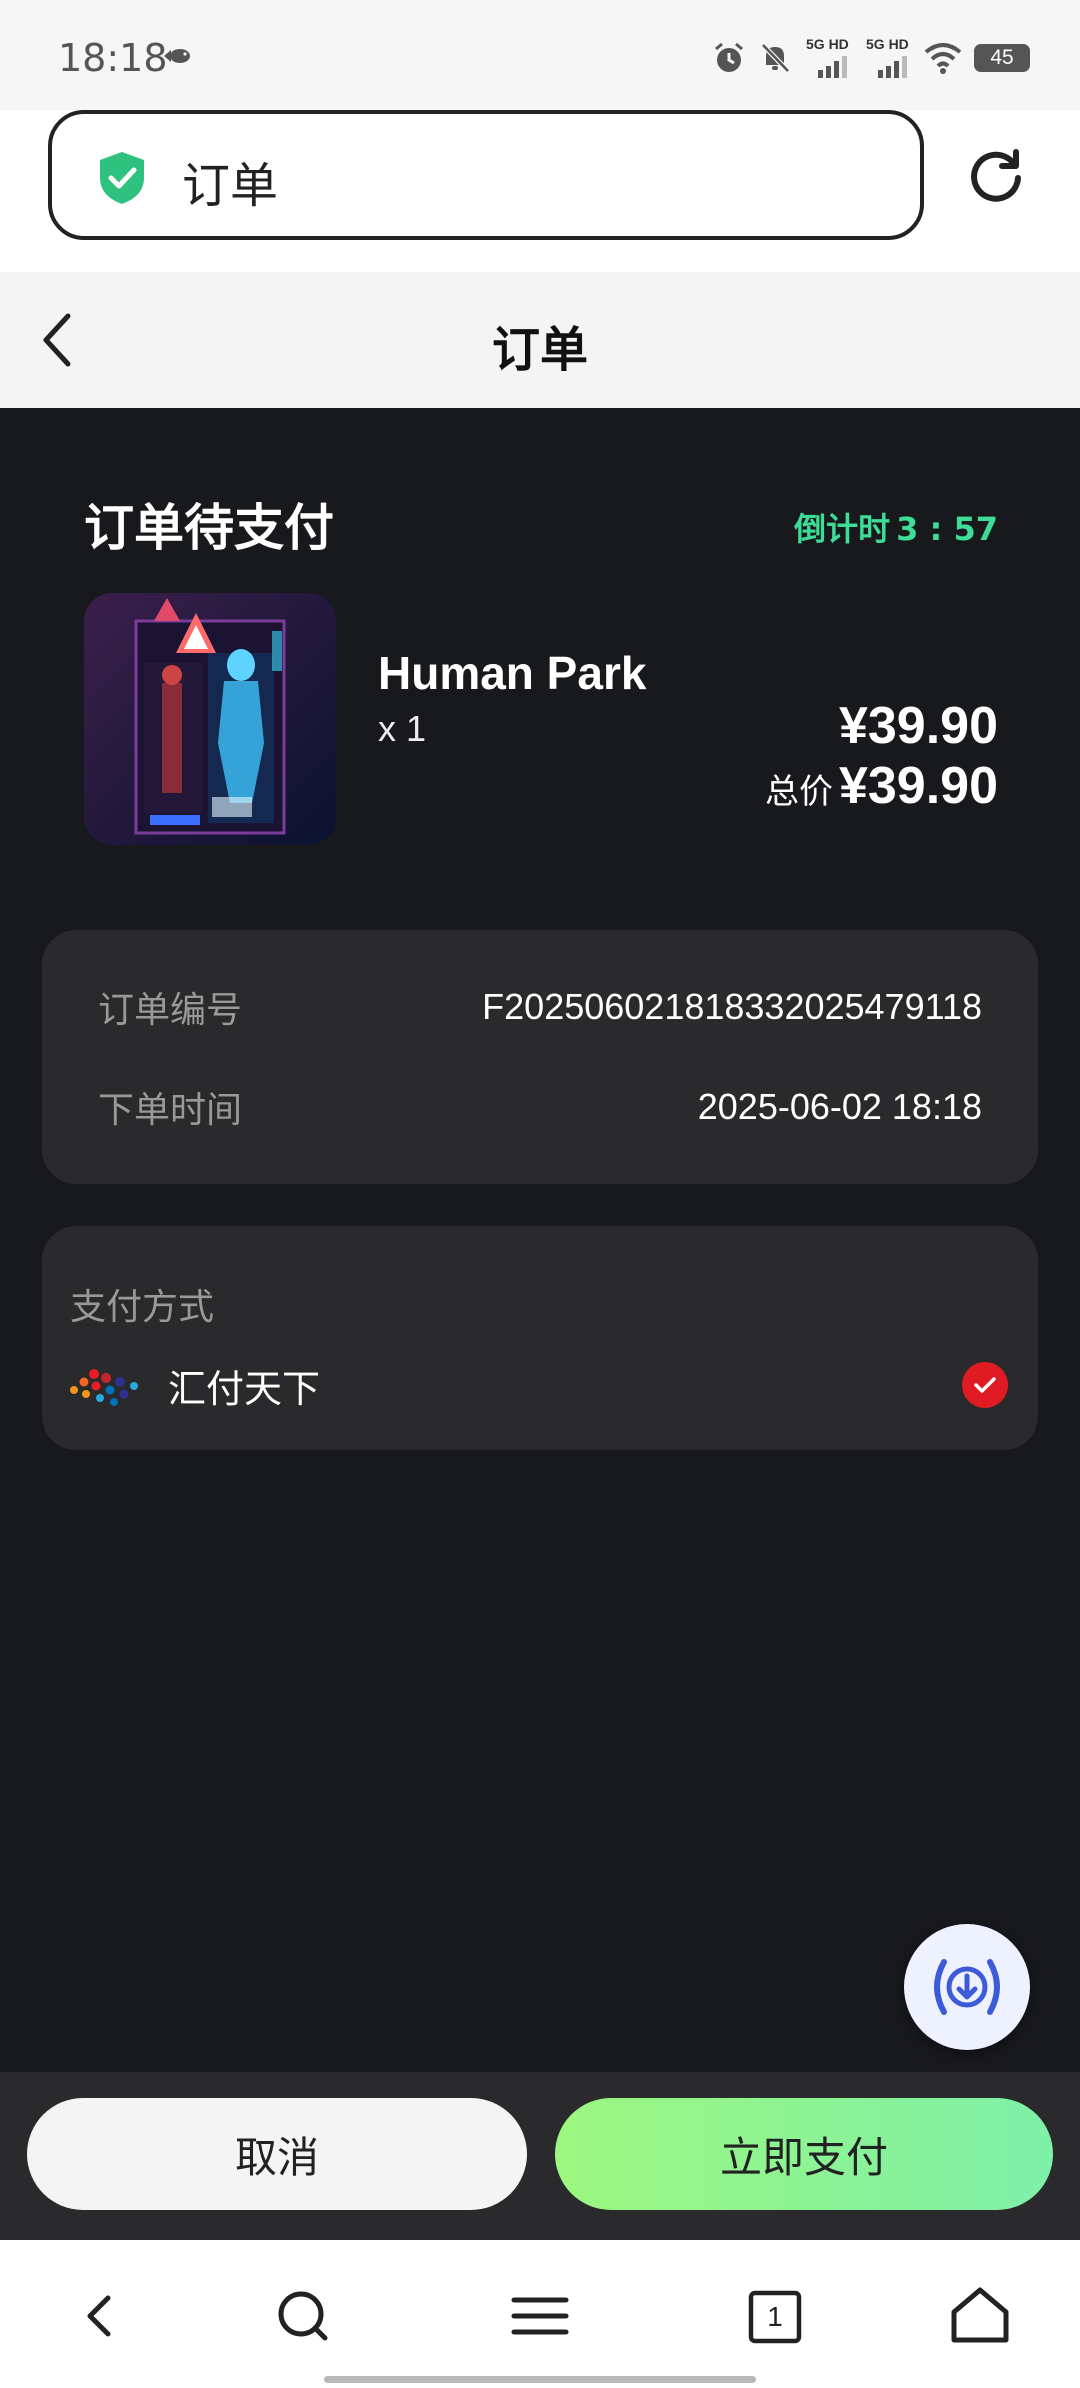 The width and height of the screenshot is (1080, 2388). Describe the element at coordinates (918, 786) in the screenshot. I see `total-price-value: ¥39.90` at that location.